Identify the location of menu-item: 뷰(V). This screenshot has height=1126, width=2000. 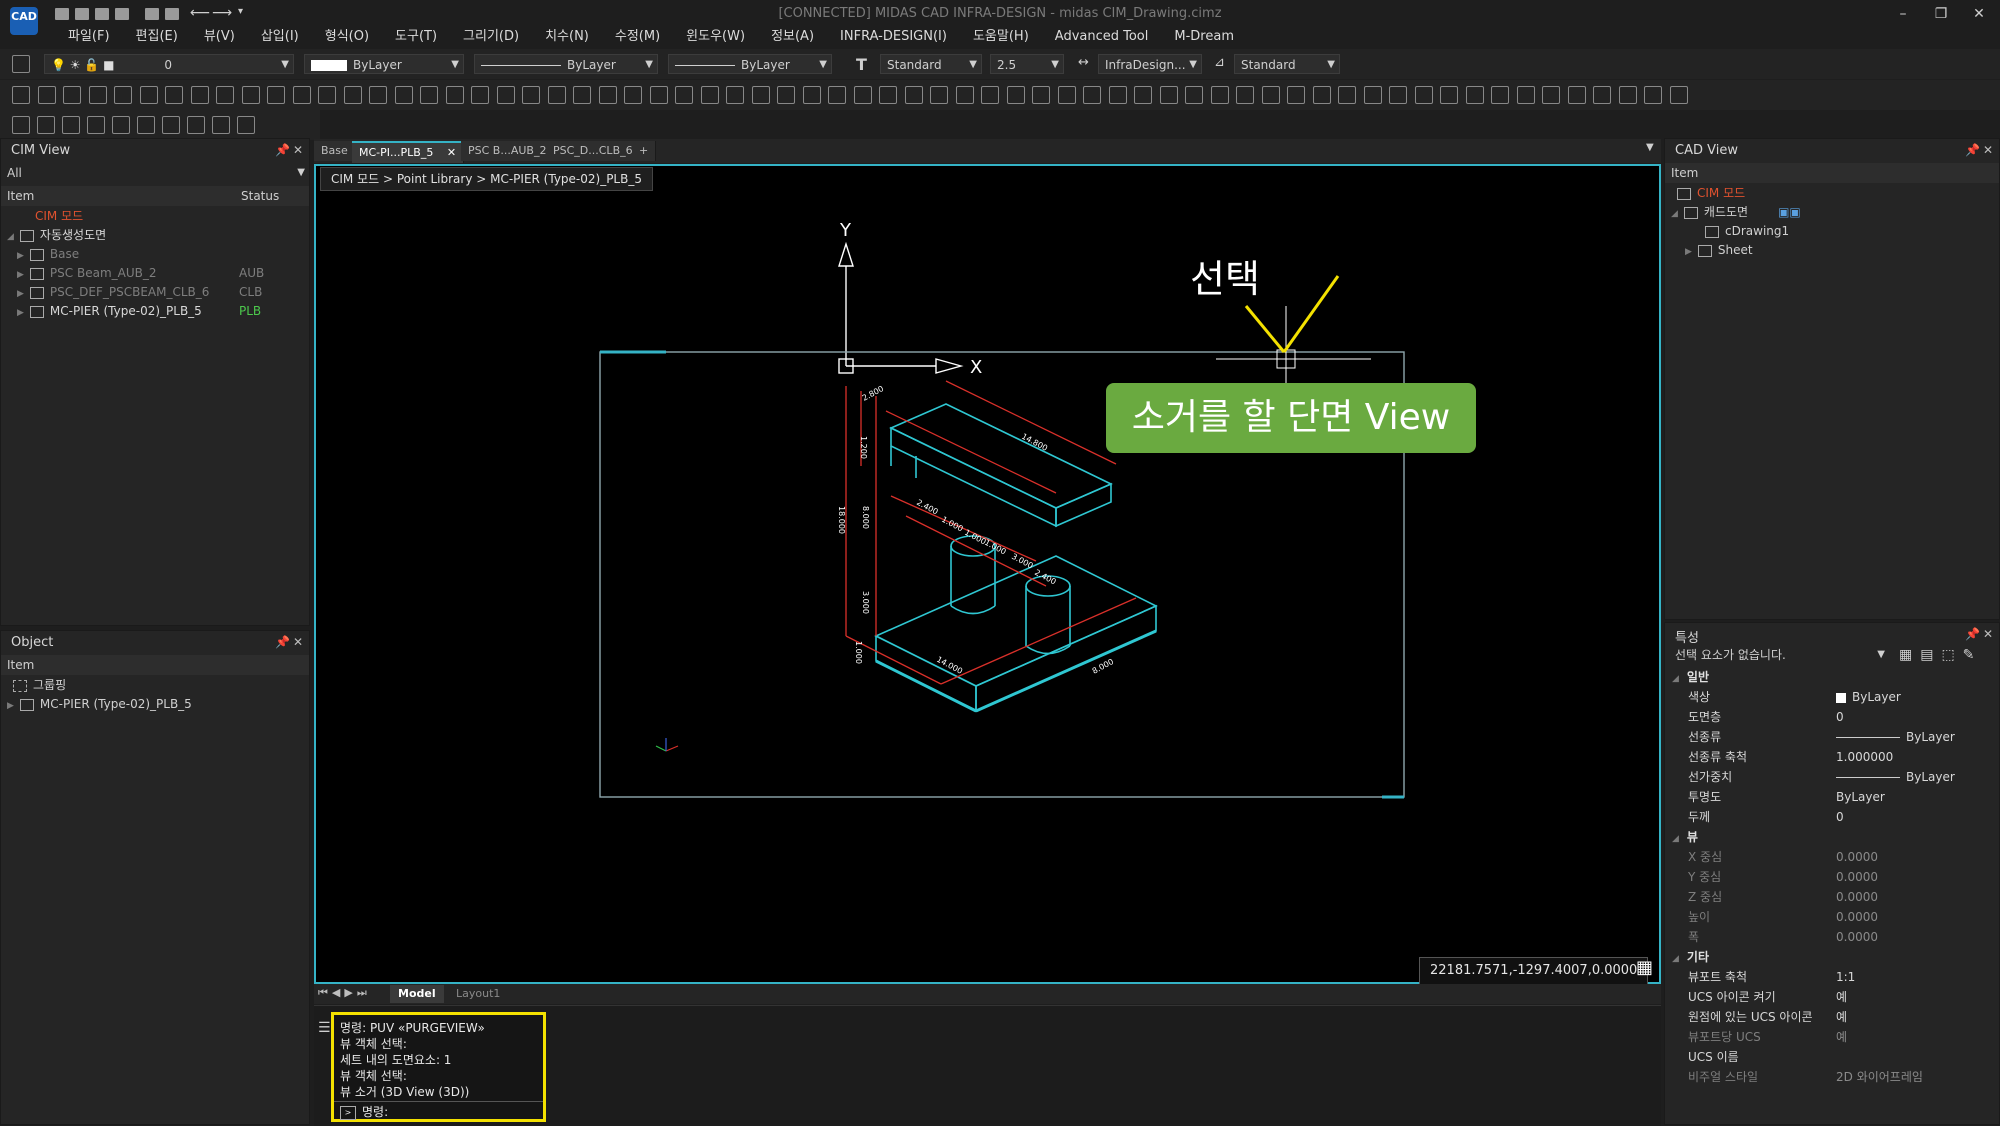
(219, 37).